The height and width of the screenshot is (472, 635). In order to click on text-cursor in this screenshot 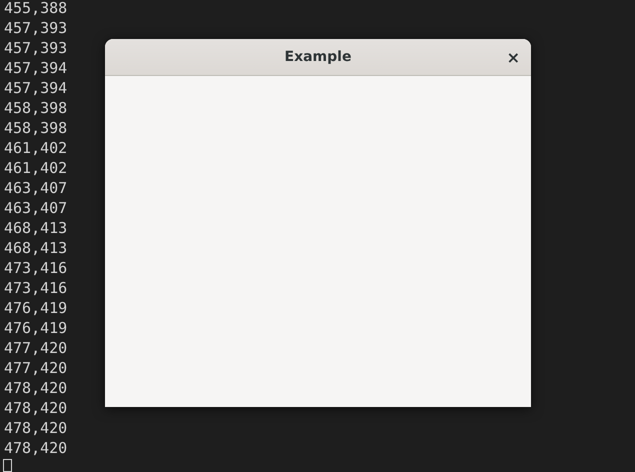, I will do `click(7, 465)`.